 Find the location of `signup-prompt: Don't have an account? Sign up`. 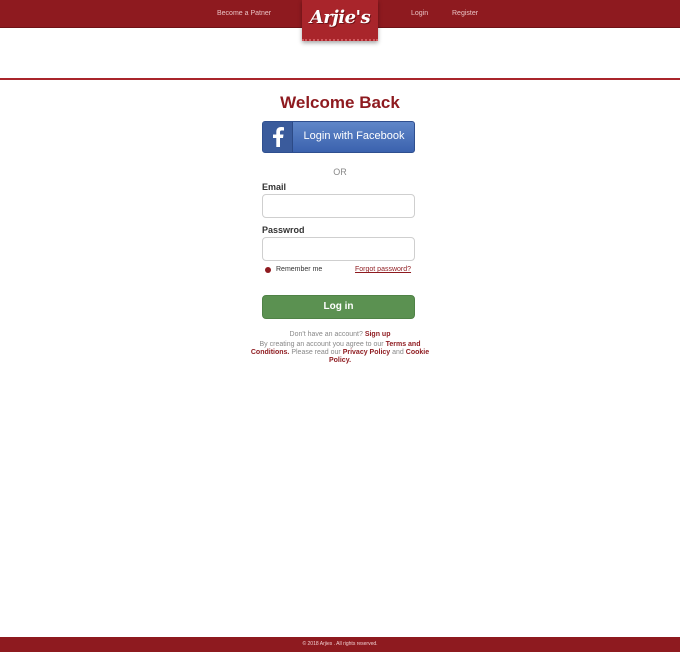

signup-prompt: Don't have an account? Sign up is located at coordinates (340, 335).